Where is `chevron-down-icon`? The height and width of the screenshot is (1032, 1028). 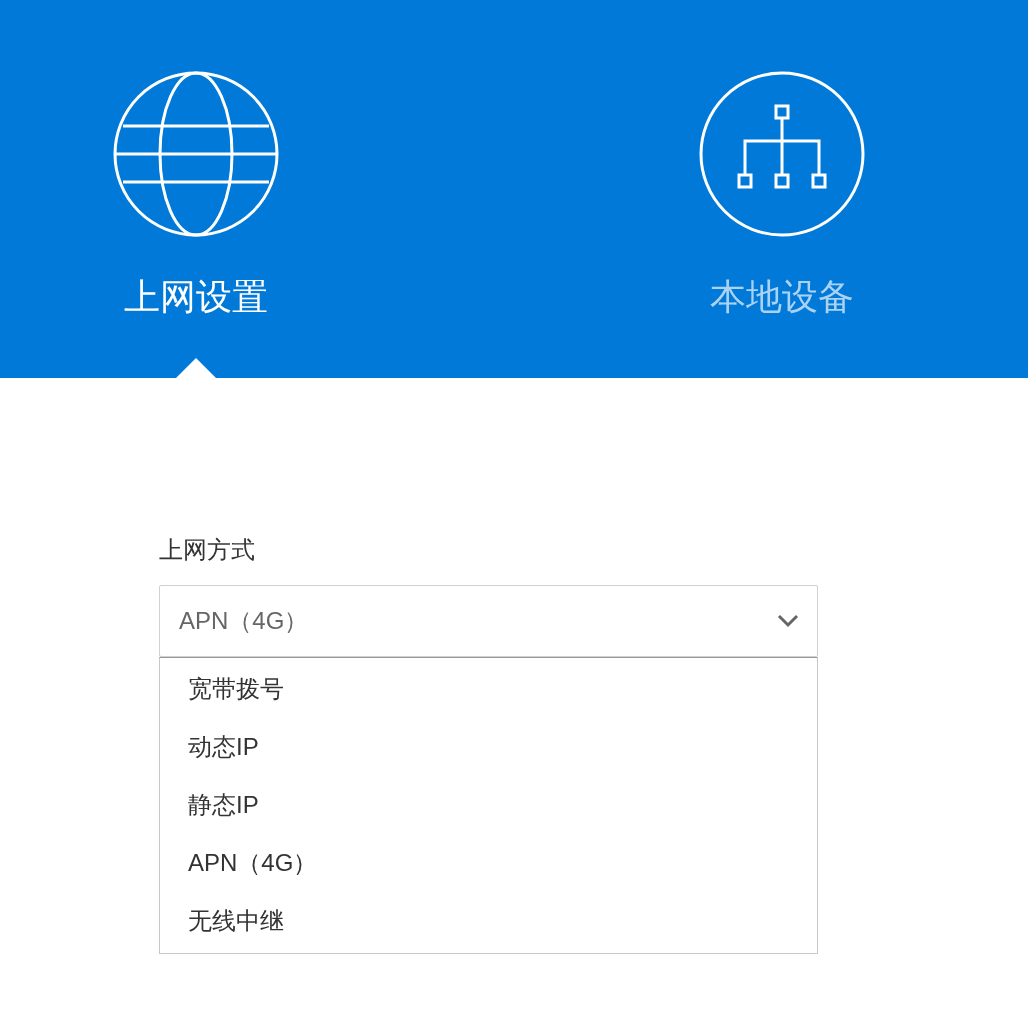 chevron-down-icon is located at coordinates (788, 621).